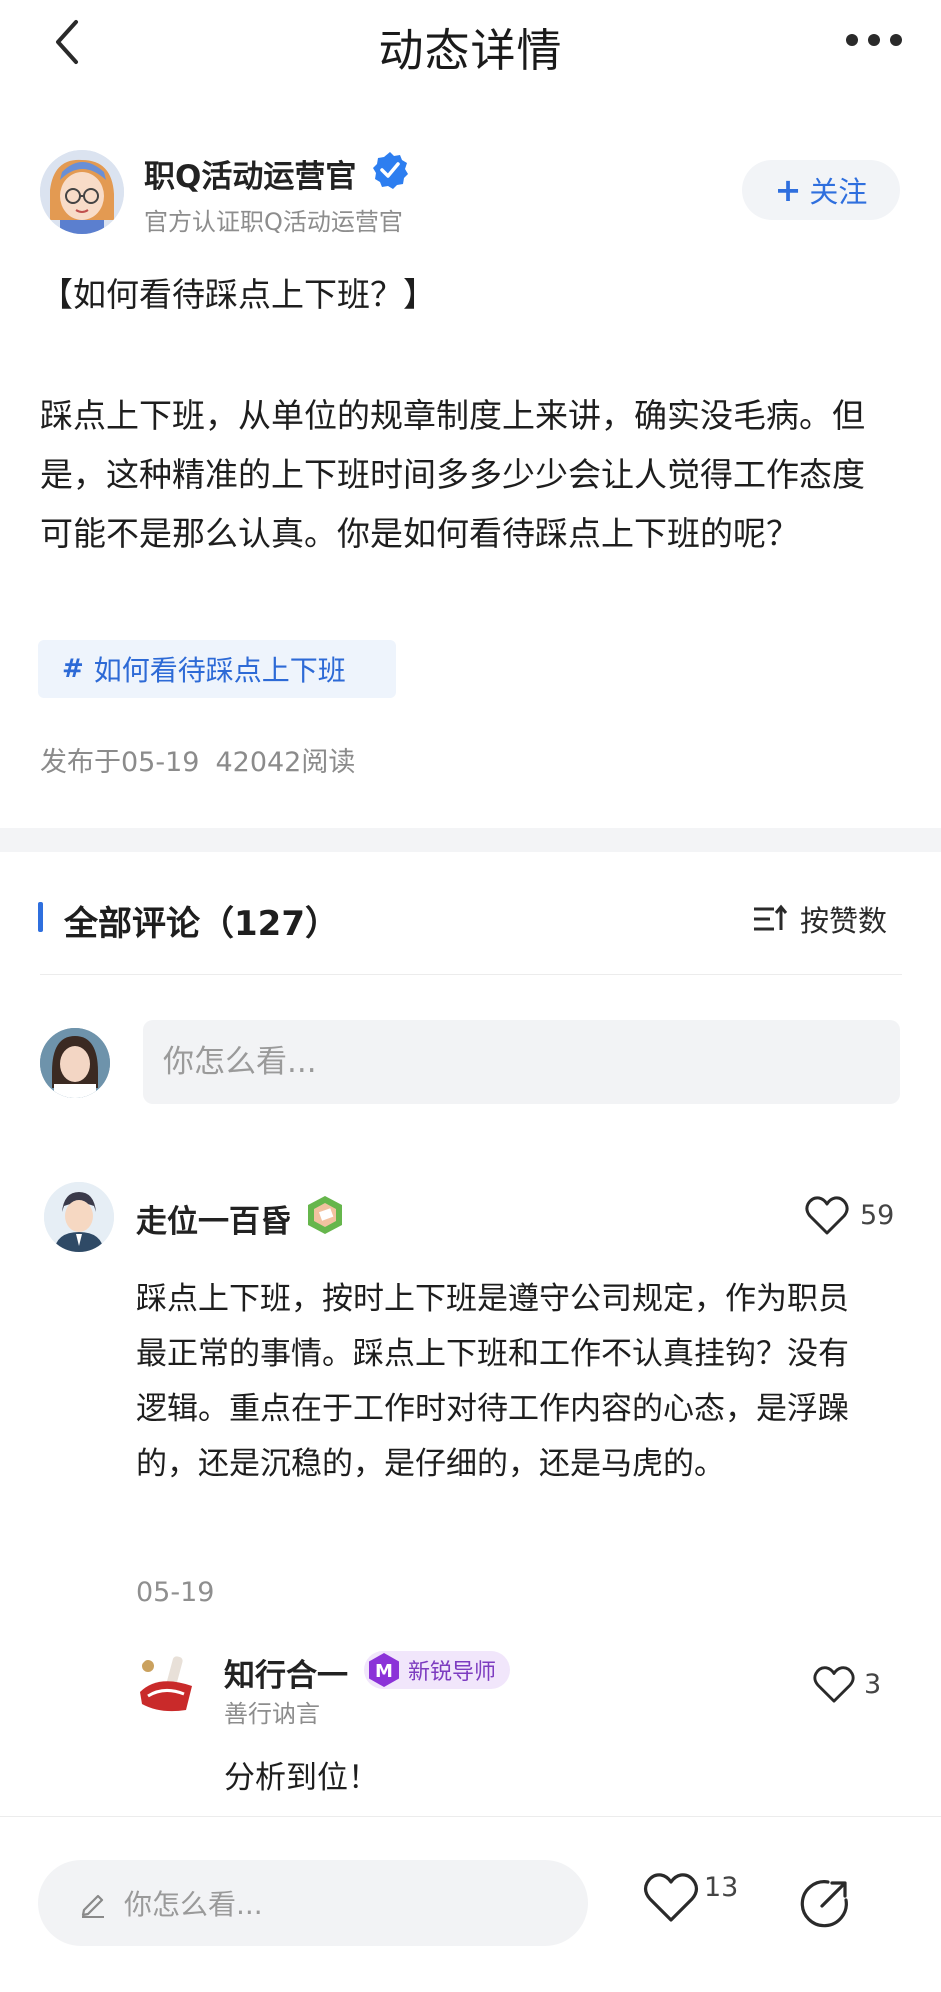 Image resolution: width=941 pixels, height=1992 pixels. What do you see at coordinates (40, 917) in the screenshot?
I see `section-accent-bar` at bounding box center [40, 917].